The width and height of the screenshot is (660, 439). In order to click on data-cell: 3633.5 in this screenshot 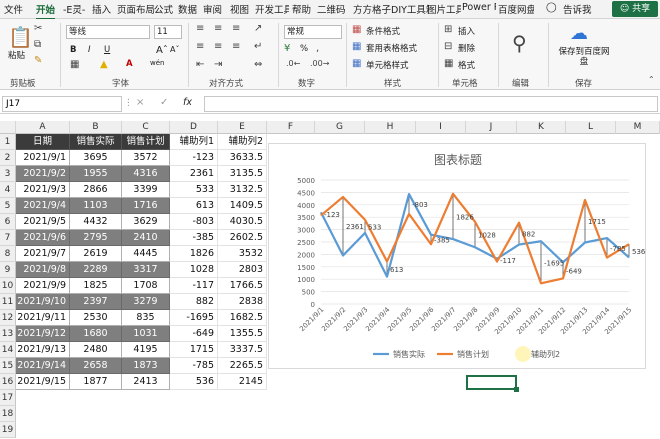, I will do `click(242, 158)`.